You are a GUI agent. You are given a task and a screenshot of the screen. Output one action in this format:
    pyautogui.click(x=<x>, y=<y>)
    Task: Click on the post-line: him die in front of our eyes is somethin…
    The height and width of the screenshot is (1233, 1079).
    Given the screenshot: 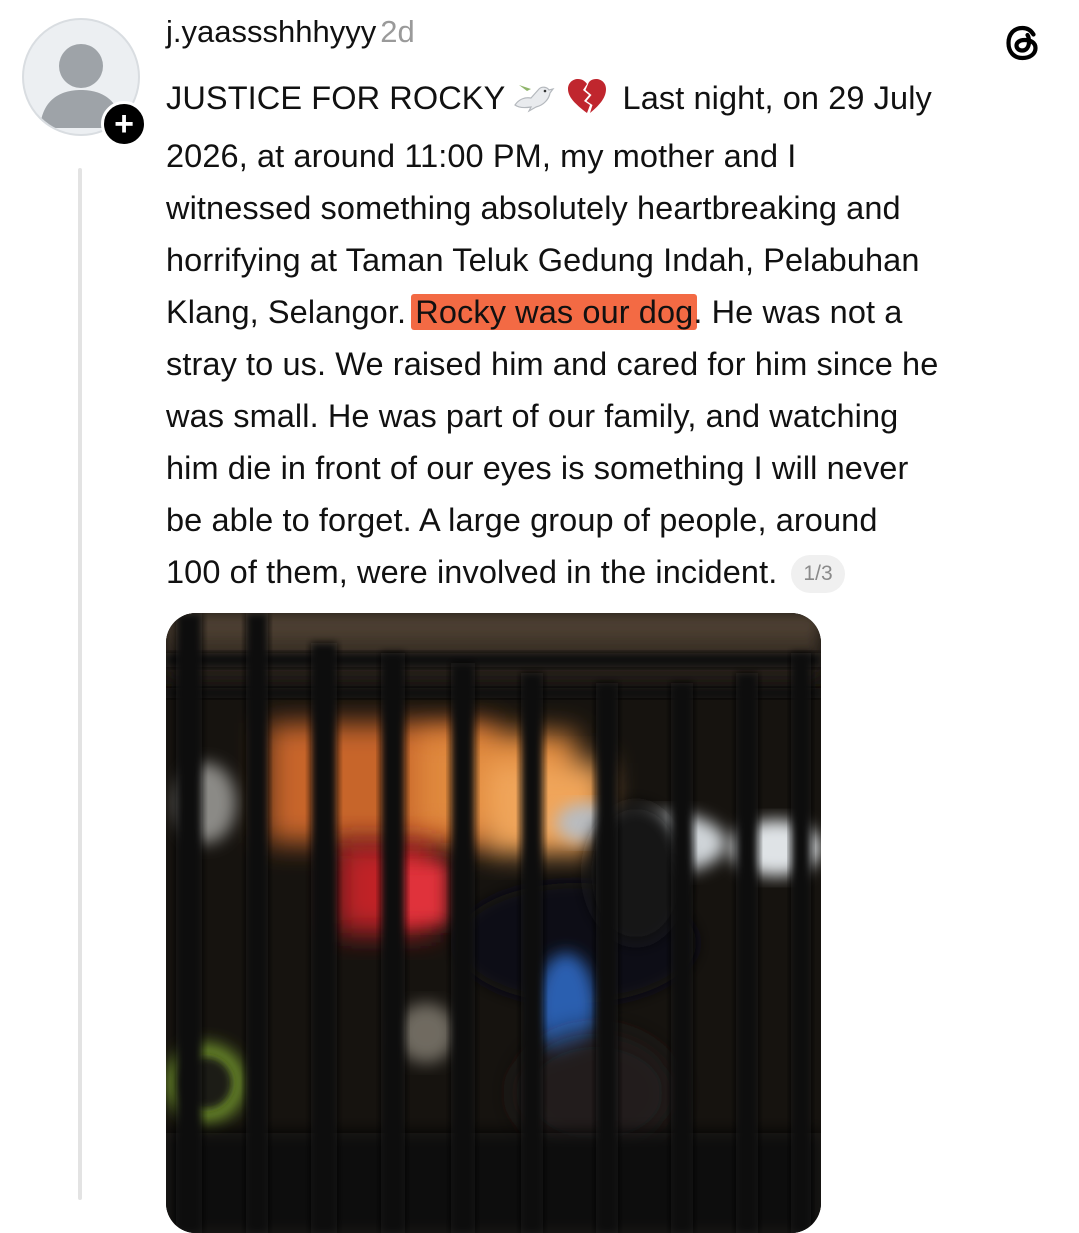 What is the action you would take?
    pyautogui.click(x=537, y=468)
    